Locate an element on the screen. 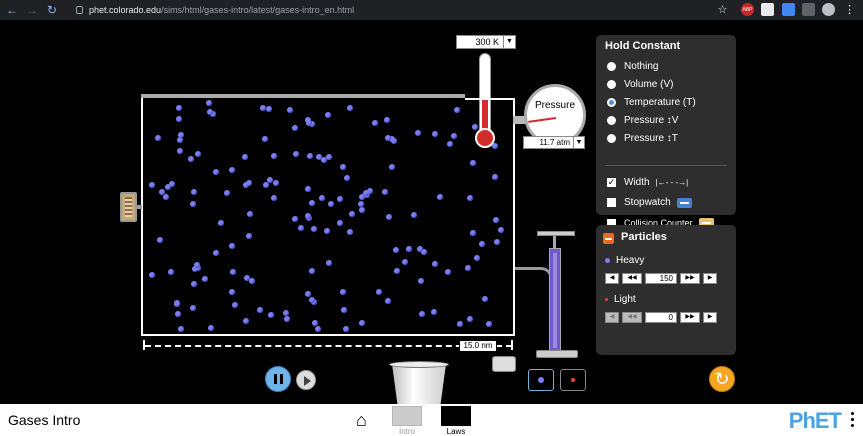 The image size is (863, 436). pump-handle is located at coordinates (556, 233).